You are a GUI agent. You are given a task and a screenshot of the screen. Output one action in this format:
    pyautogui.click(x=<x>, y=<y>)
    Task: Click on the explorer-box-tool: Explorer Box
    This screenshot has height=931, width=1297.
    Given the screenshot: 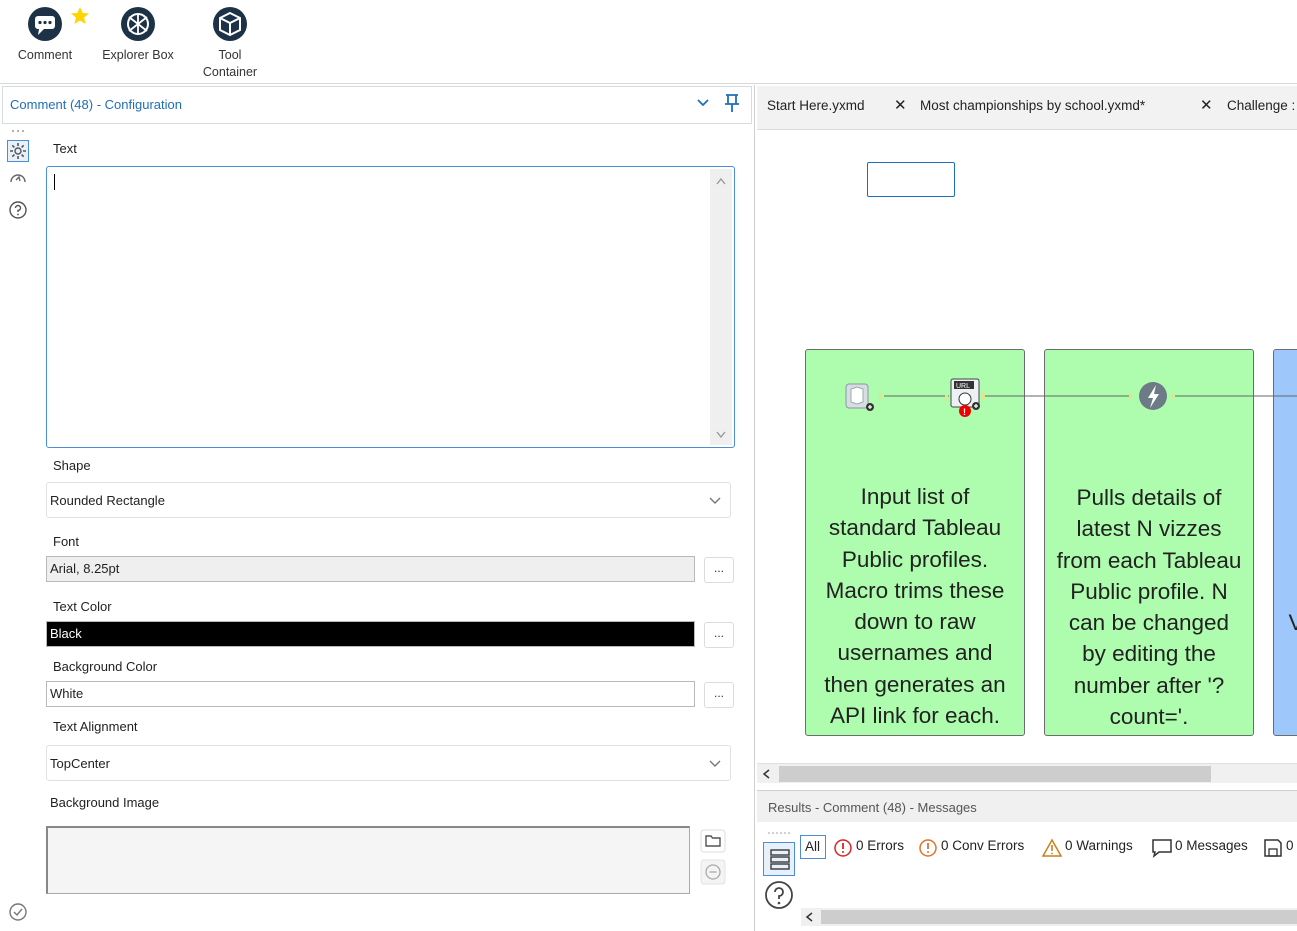 What is the action you would take?
    pyautogui.click(x=138, y=35)
    